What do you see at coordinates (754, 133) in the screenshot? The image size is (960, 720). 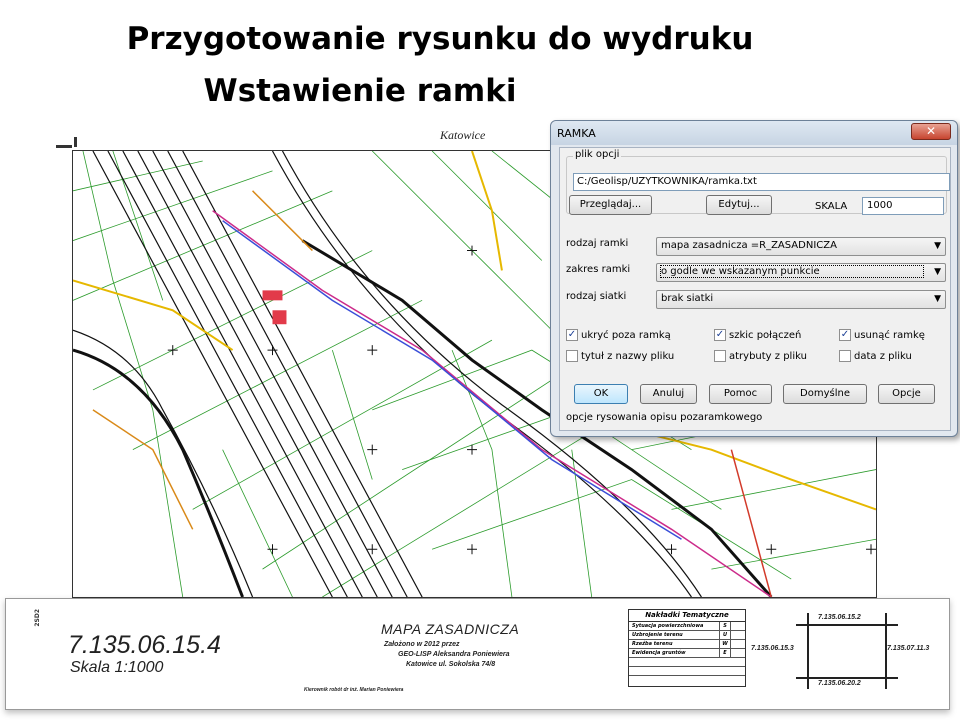 I see `dialog-titlebar: RAMKA ✕` at bounding box center [754, 133].